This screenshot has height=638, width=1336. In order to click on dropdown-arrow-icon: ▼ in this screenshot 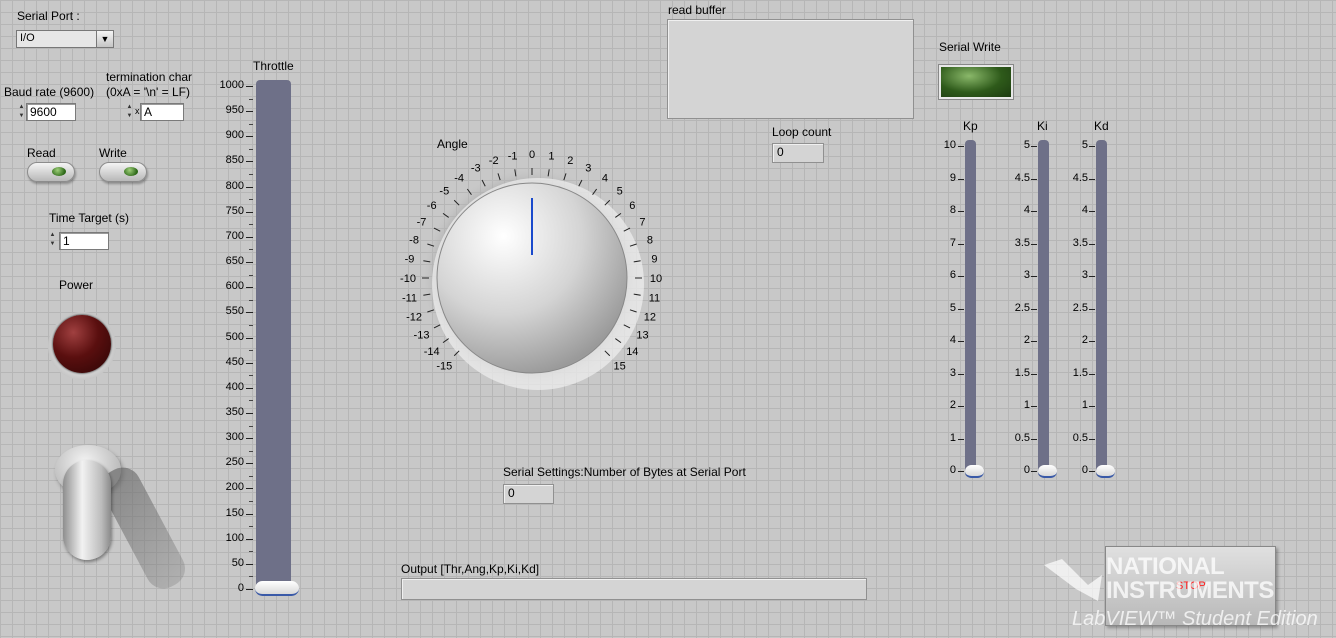, I will do `click(104, 39)`.